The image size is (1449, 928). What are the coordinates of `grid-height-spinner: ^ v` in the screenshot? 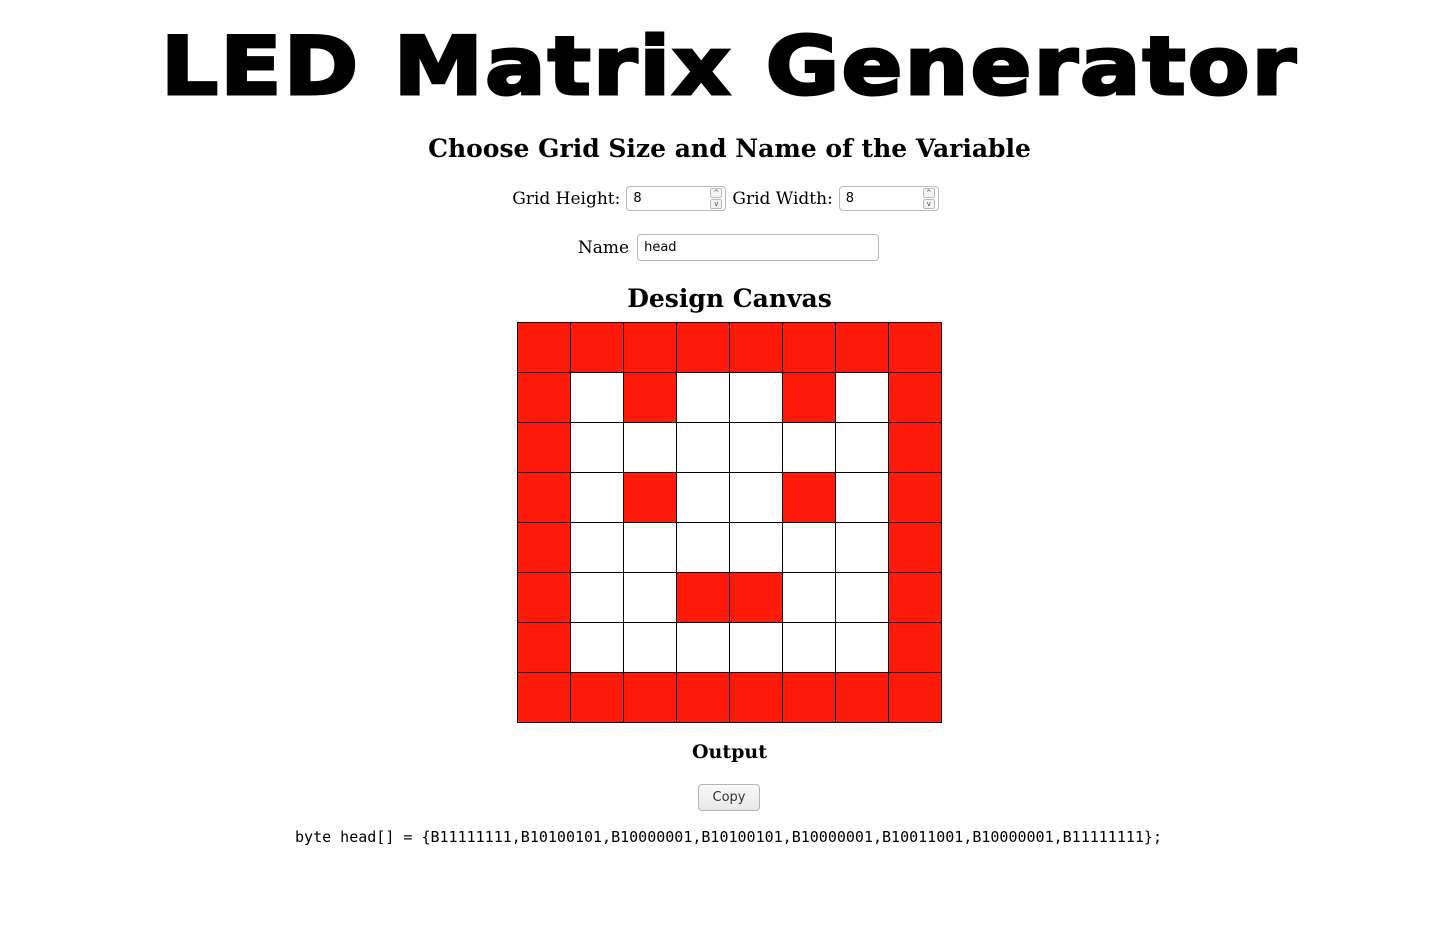 It's located at (716, 198).